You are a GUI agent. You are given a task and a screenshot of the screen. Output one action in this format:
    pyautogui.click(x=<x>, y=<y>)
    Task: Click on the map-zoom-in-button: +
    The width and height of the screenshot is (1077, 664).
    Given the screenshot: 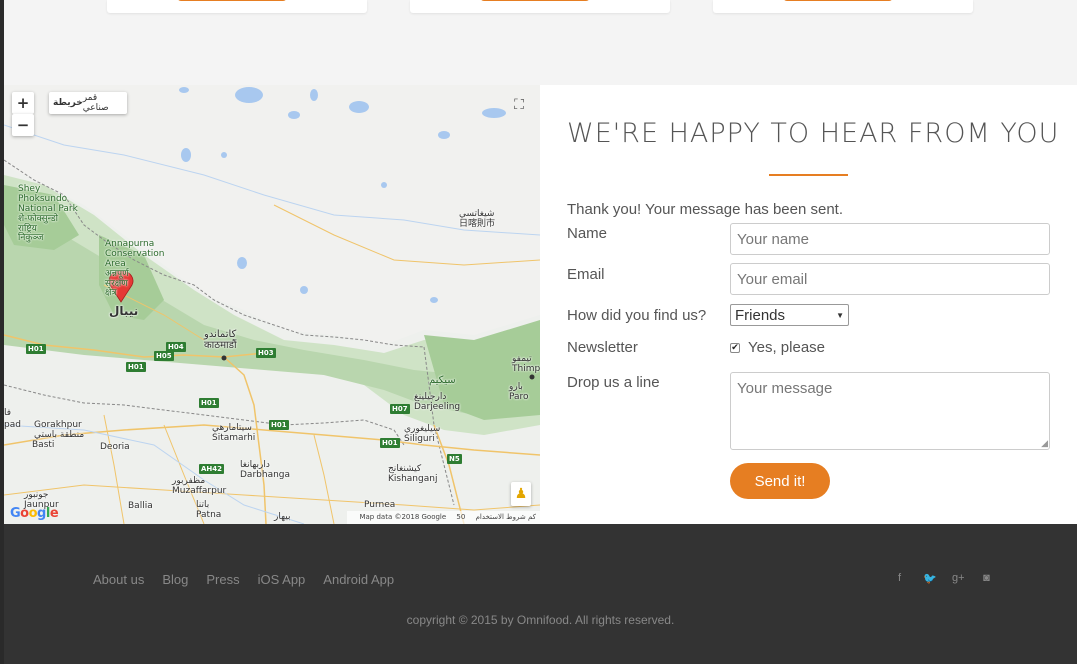 What is the action you would take?
    pyautogui.click(x=23, y=103)
    